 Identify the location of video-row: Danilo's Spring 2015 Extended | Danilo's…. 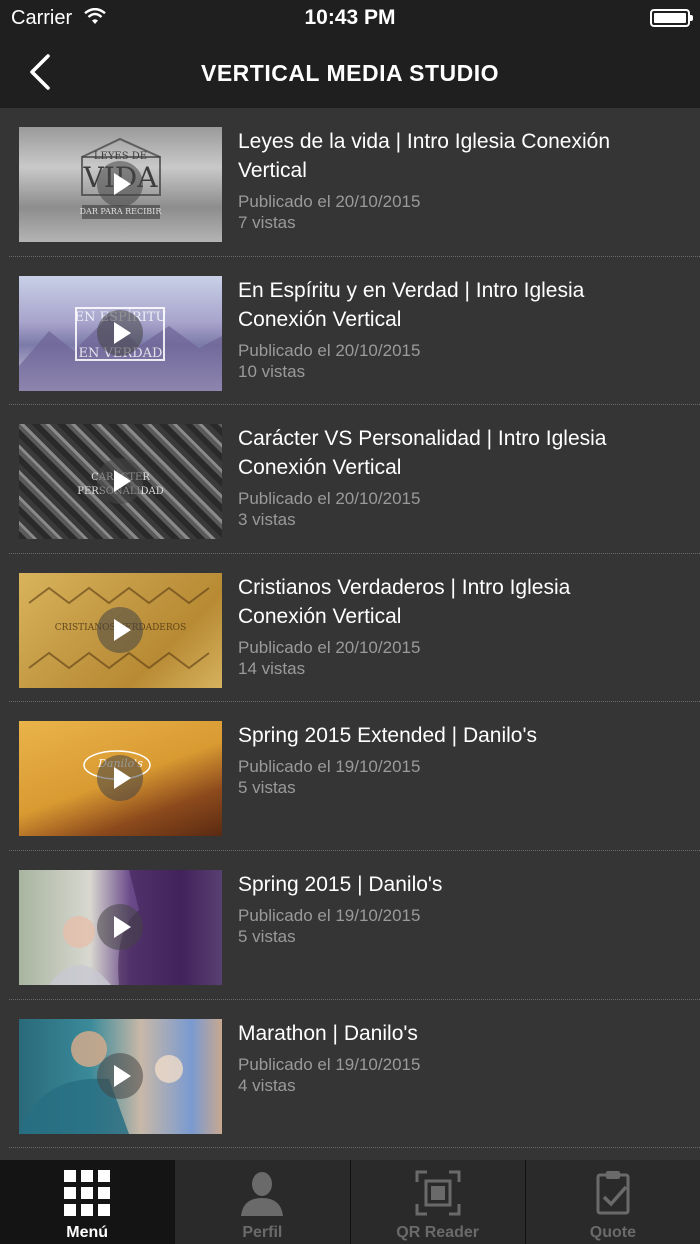
(350, 776).